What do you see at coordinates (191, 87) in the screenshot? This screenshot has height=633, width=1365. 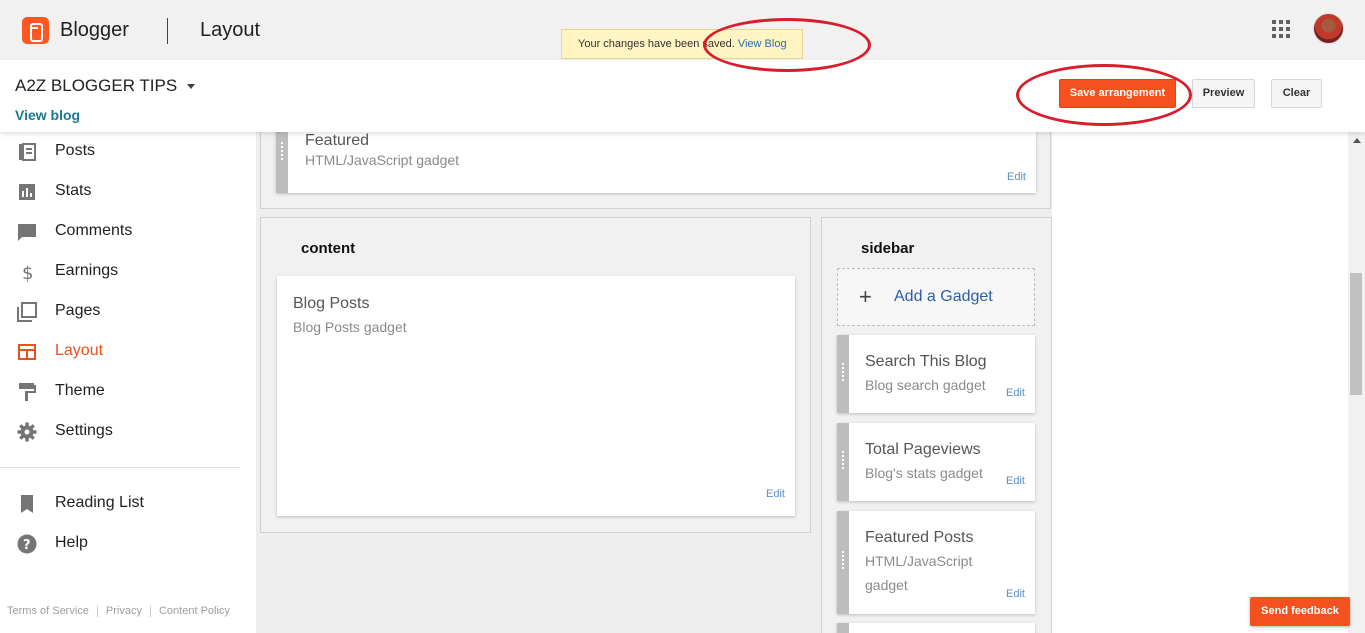 I see `caret-down-icon` at bounding box center [191, 87].